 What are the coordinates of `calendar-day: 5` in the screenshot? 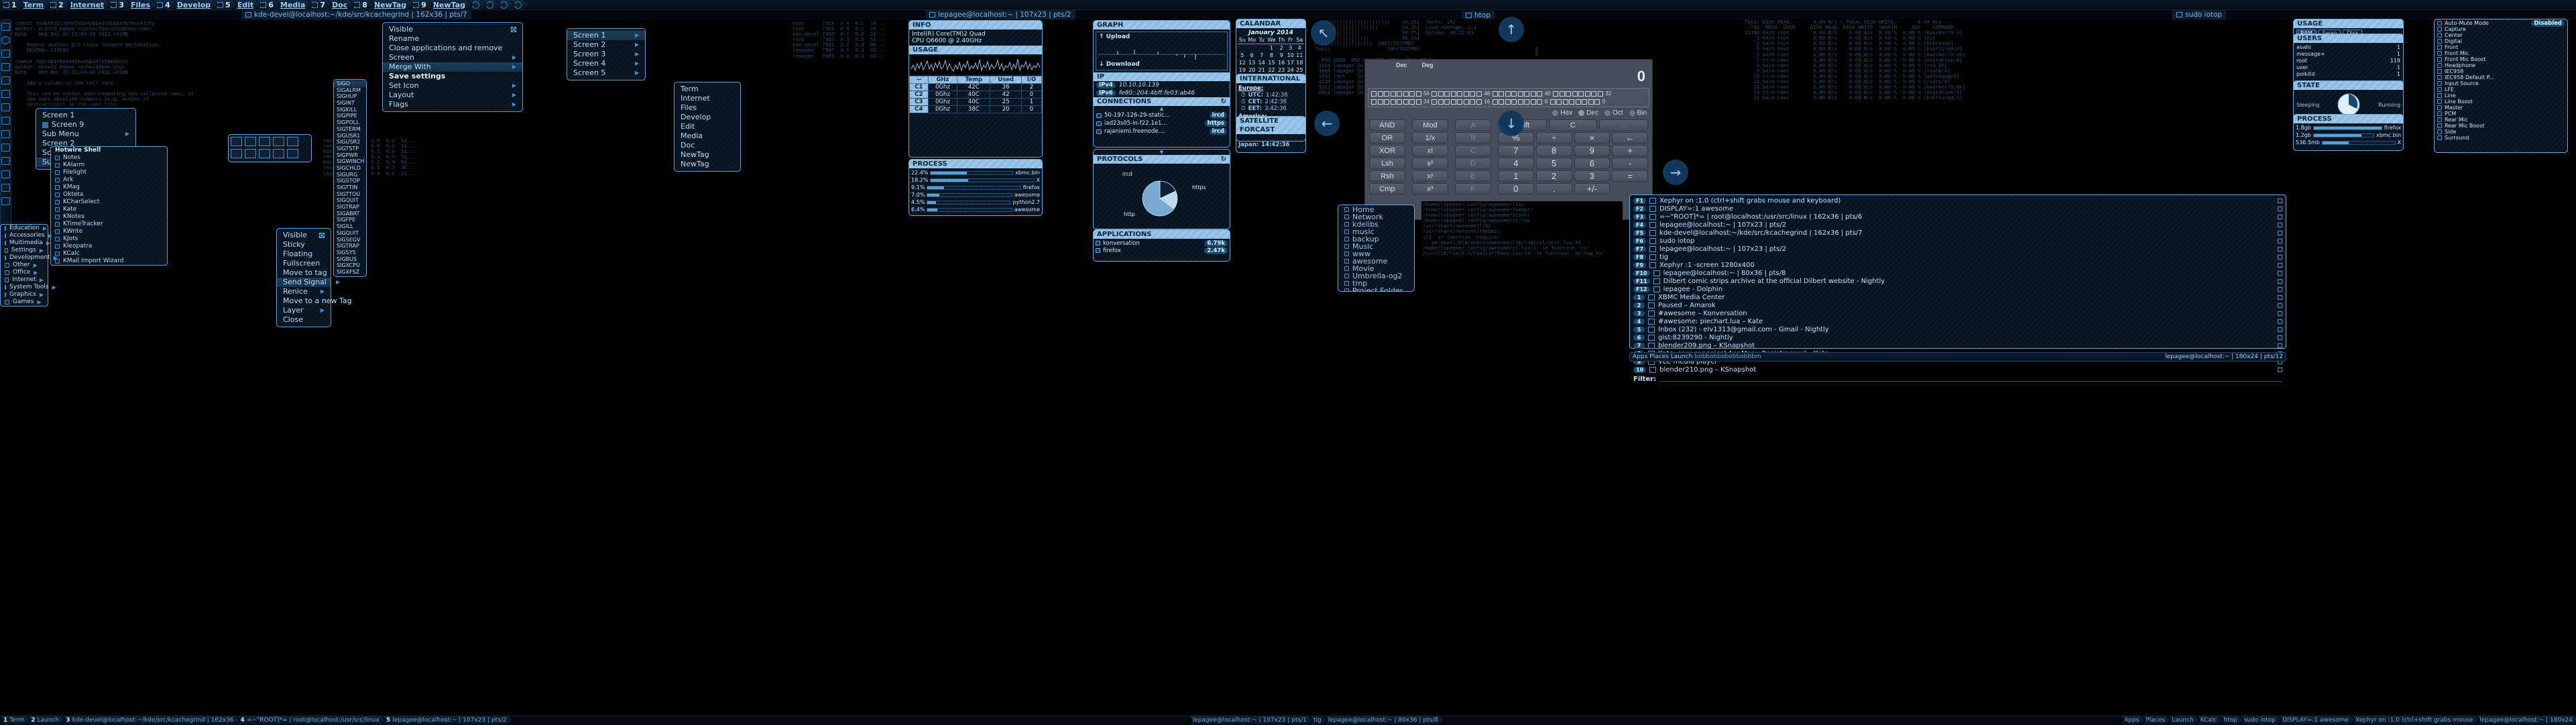 It's located at (1242, 55).